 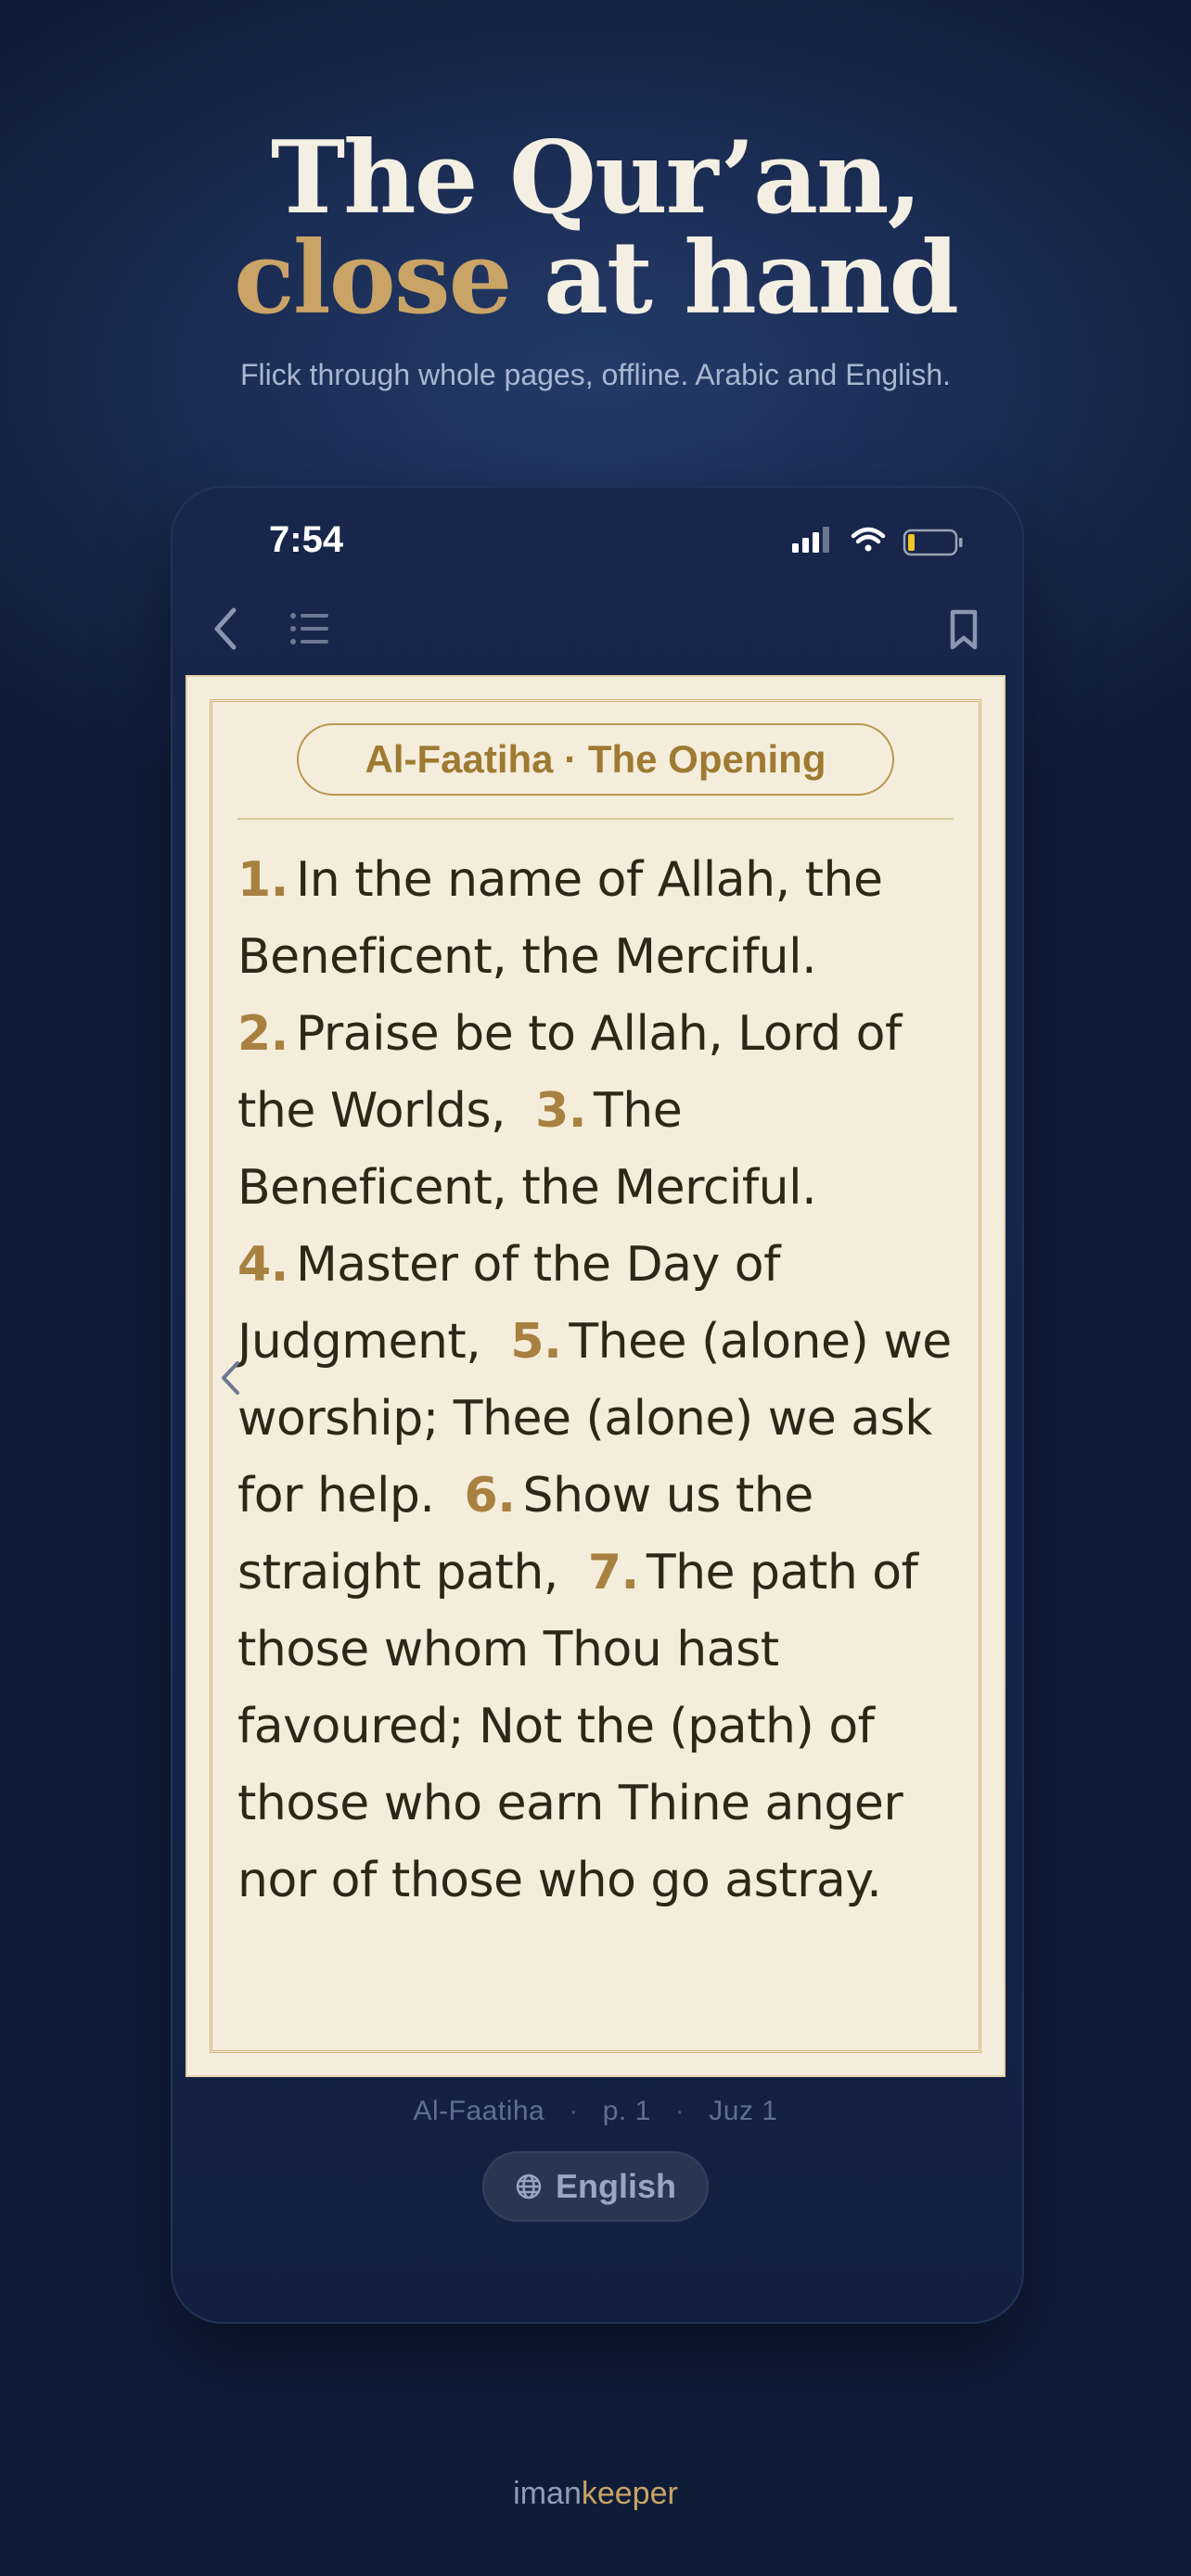 What do you see at coordinates (547, 2493) in the screenshot?
I see `brand-part-iman: iman` at bounding box center [547, 2493].